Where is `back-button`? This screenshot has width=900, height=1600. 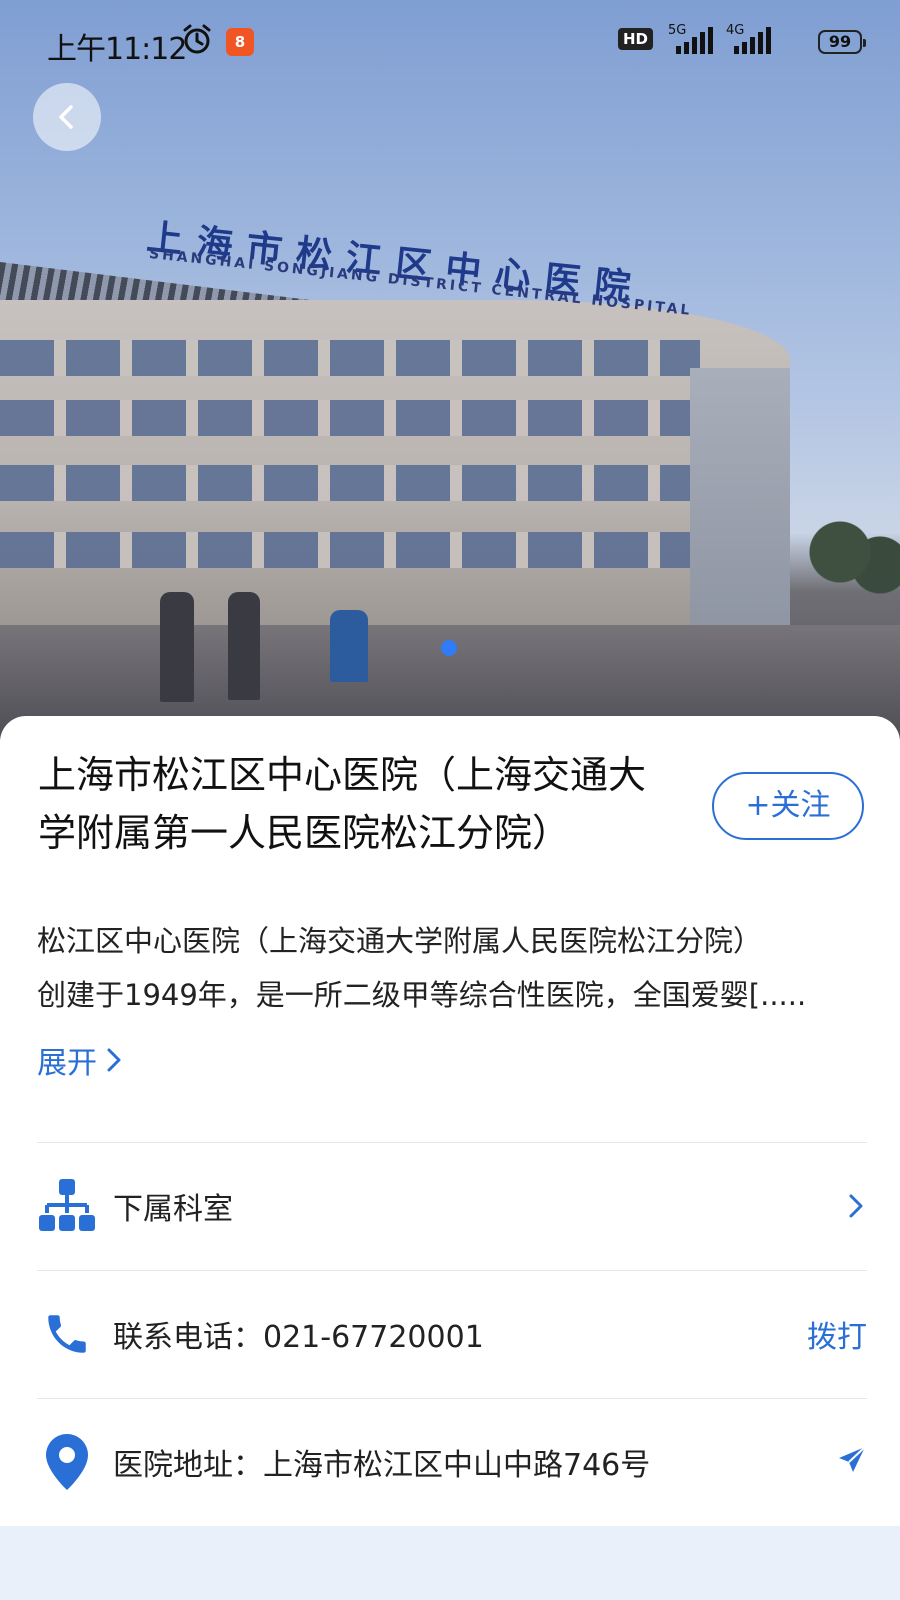
back-button is located at coordinates (67, 117).